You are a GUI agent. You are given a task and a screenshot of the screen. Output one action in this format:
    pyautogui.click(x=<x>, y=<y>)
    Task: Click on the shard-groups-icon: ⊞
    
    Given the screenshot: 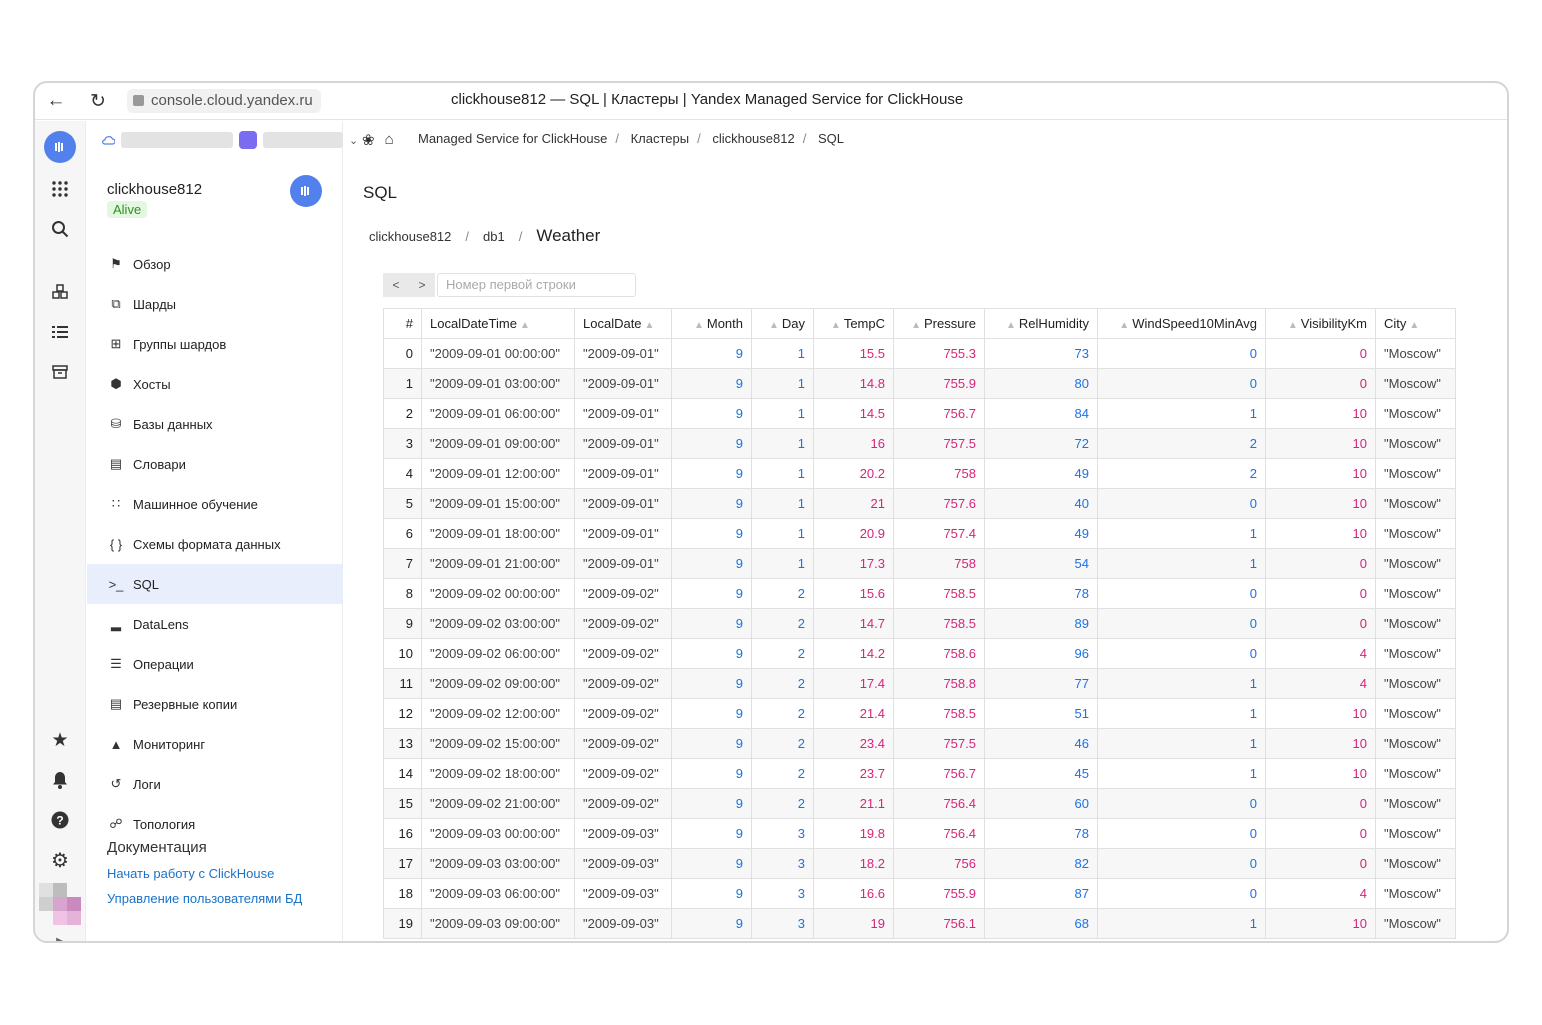 What is the action you would take?
    pyautogui.click(x=116, y=343)
    